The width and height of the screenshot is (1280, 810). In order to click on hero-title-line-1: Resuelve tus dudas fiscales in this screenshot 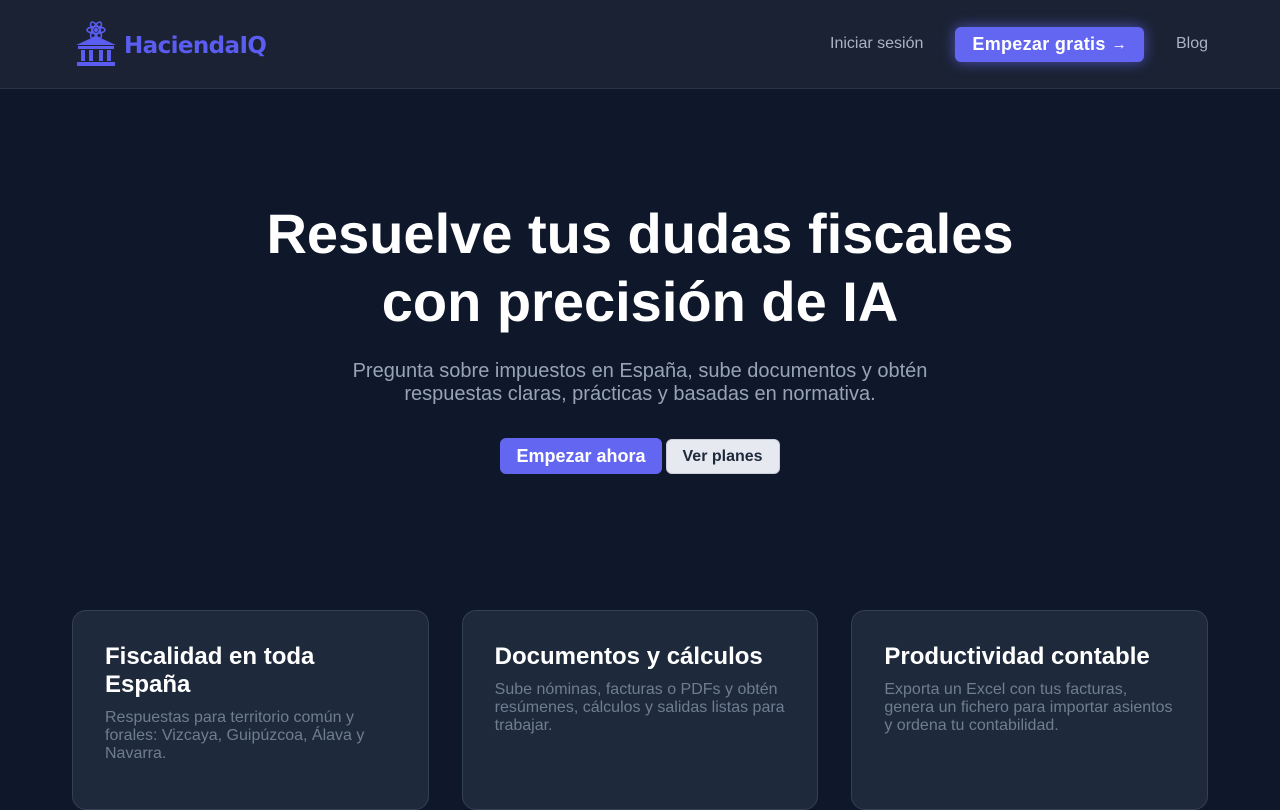, I will do `click(640, 233)`.